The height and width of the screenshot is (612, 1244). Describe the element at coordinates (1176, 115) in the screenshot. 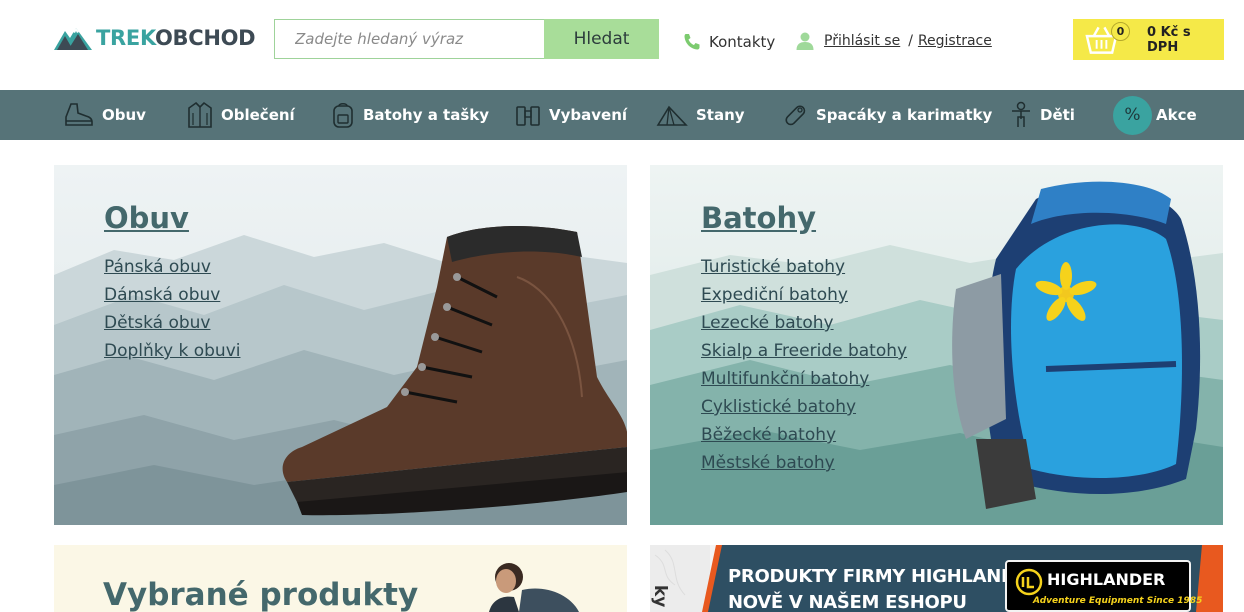

I see `nav-label-akce: Akce` at that location.